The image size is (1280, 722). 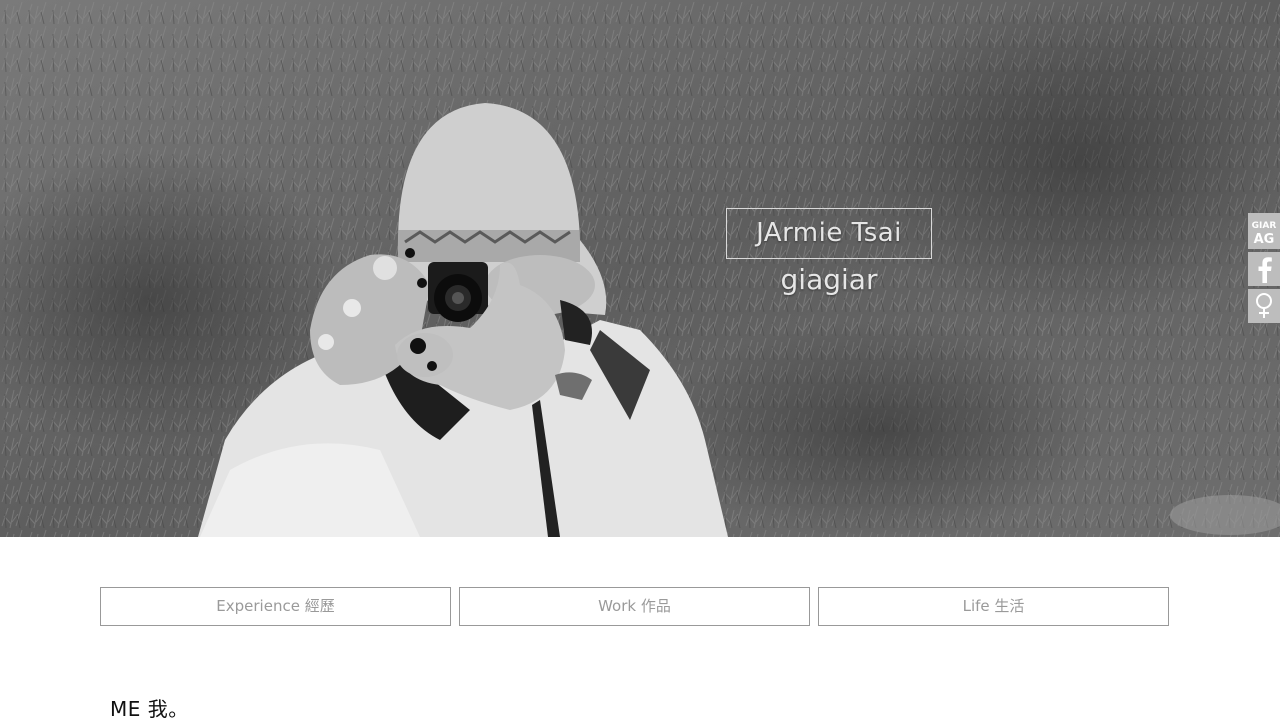 I want to click on site-brand: JArmie Tsai giagiar, so click(x=829, y=252).